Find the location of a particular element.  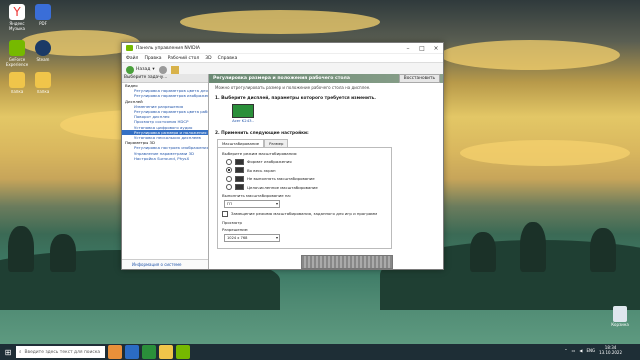

back-arrow-icon is located at coordinates (130, 69).